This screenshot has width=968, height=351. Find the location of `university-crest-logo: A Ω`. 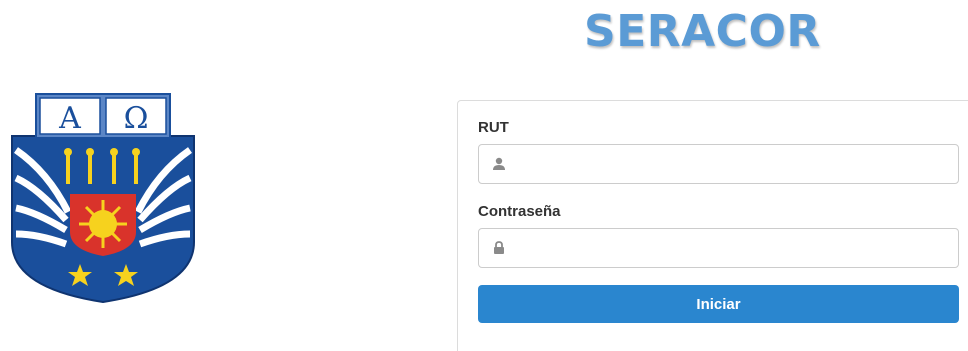

university-crest-logo: A Ω is located at coordinates (103, 198).